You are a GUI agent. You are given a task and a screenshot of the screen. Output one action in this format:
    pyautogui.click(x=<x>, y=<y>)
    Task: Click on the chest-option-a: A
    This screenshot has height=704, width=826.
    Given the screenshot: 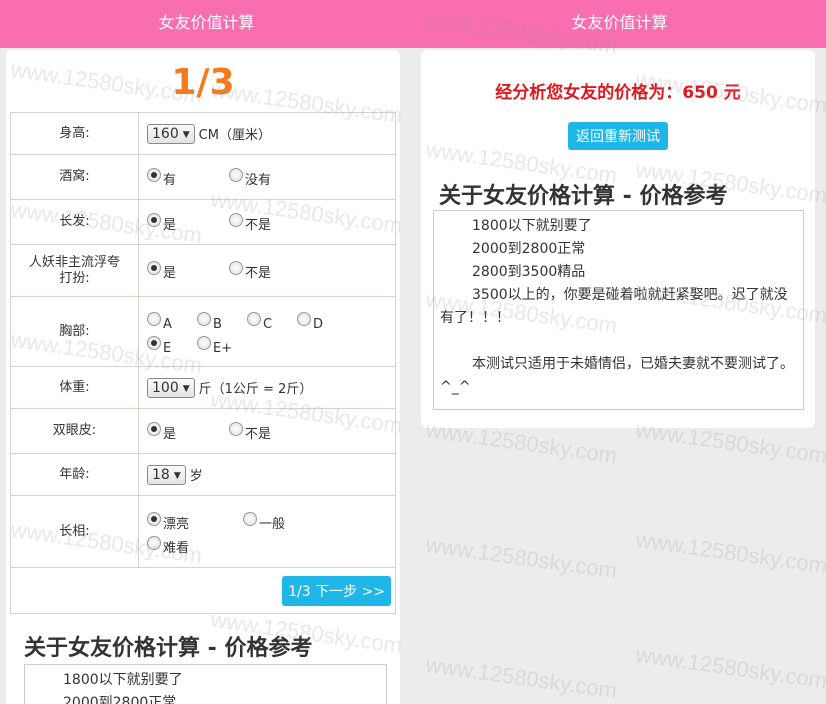 What is the action you would take?
    pyautogui.click(x=172, y=321)
    